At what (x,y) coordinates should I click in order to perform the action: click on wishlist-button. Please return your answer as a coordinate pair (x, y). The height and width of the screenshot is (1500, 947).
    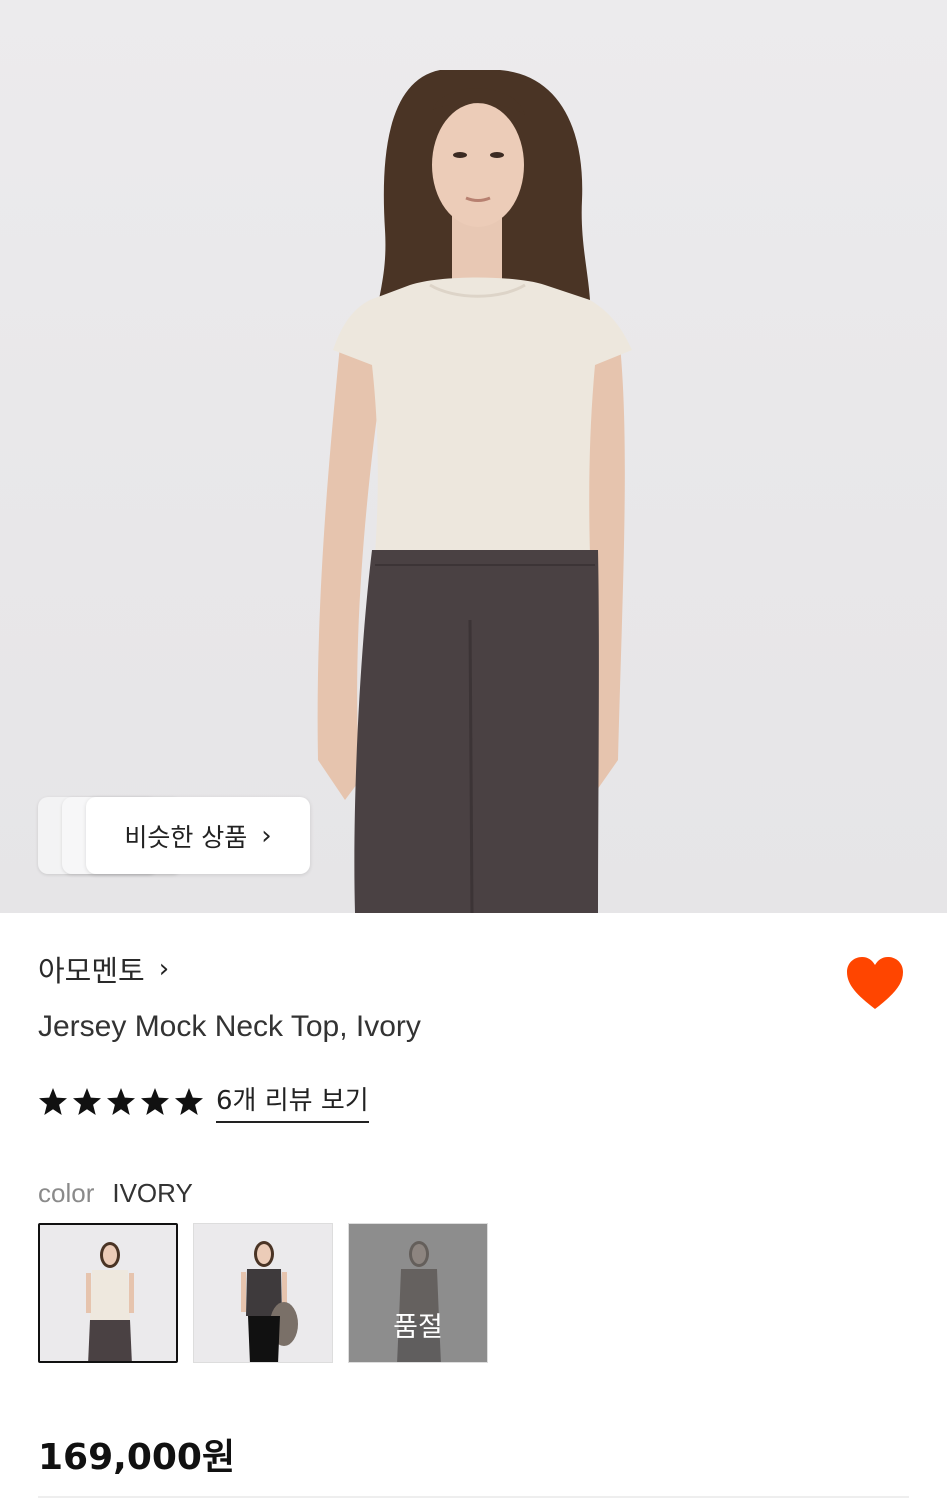
    Looking at the image, I should click on (875, 983).